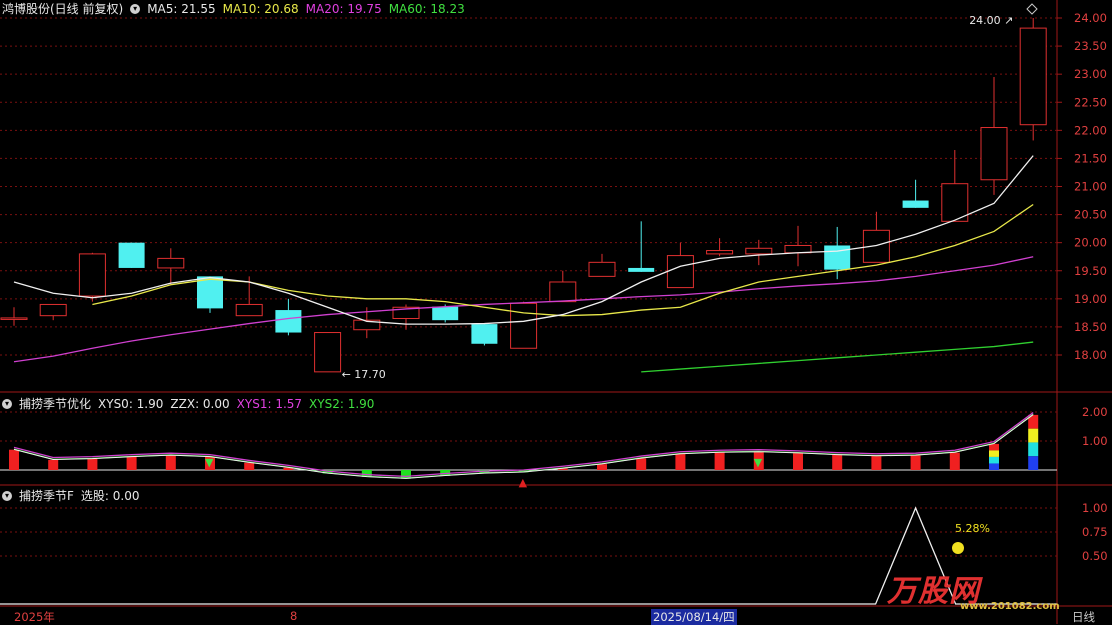  Describe the element at coordinates (34, 617) in the screenshot. I see `x-label-year: 2025年` at that location.